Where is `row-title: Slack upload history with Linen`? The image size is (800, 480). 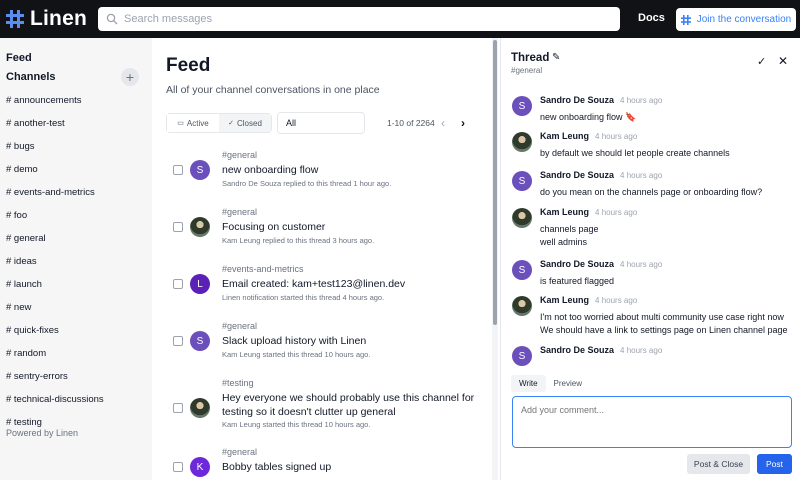 row-title: Slack upload history with Linen is located at coordinates (352, 341).